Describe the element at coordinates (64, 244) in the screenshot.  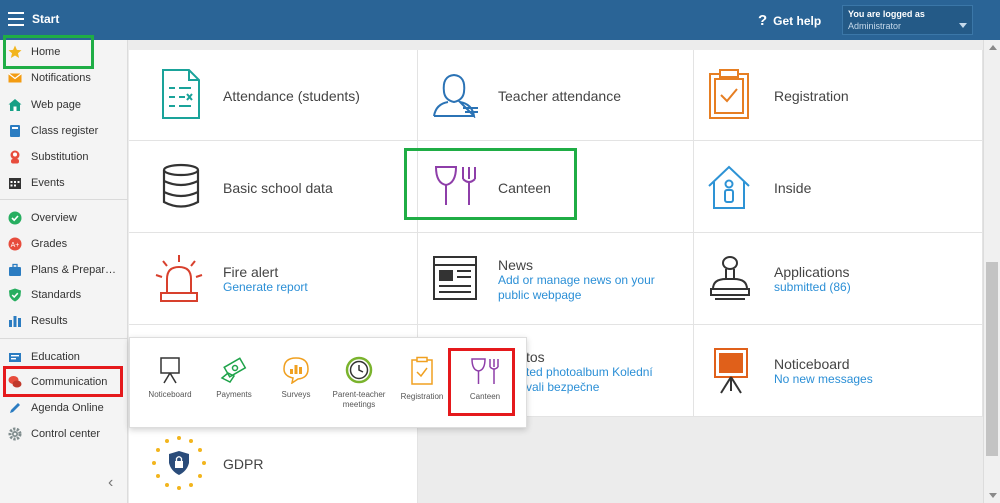
I see `sidebar-item-grades: A+ Grades` at that location.